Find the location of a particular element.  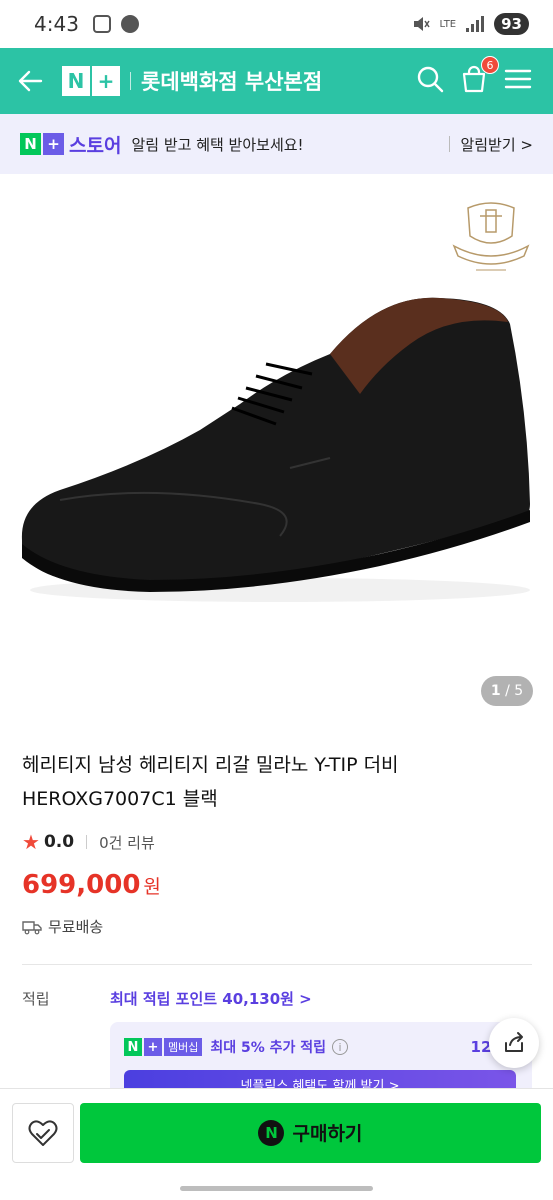

hamburger-menu-icon is located at coordinates (518, 79).